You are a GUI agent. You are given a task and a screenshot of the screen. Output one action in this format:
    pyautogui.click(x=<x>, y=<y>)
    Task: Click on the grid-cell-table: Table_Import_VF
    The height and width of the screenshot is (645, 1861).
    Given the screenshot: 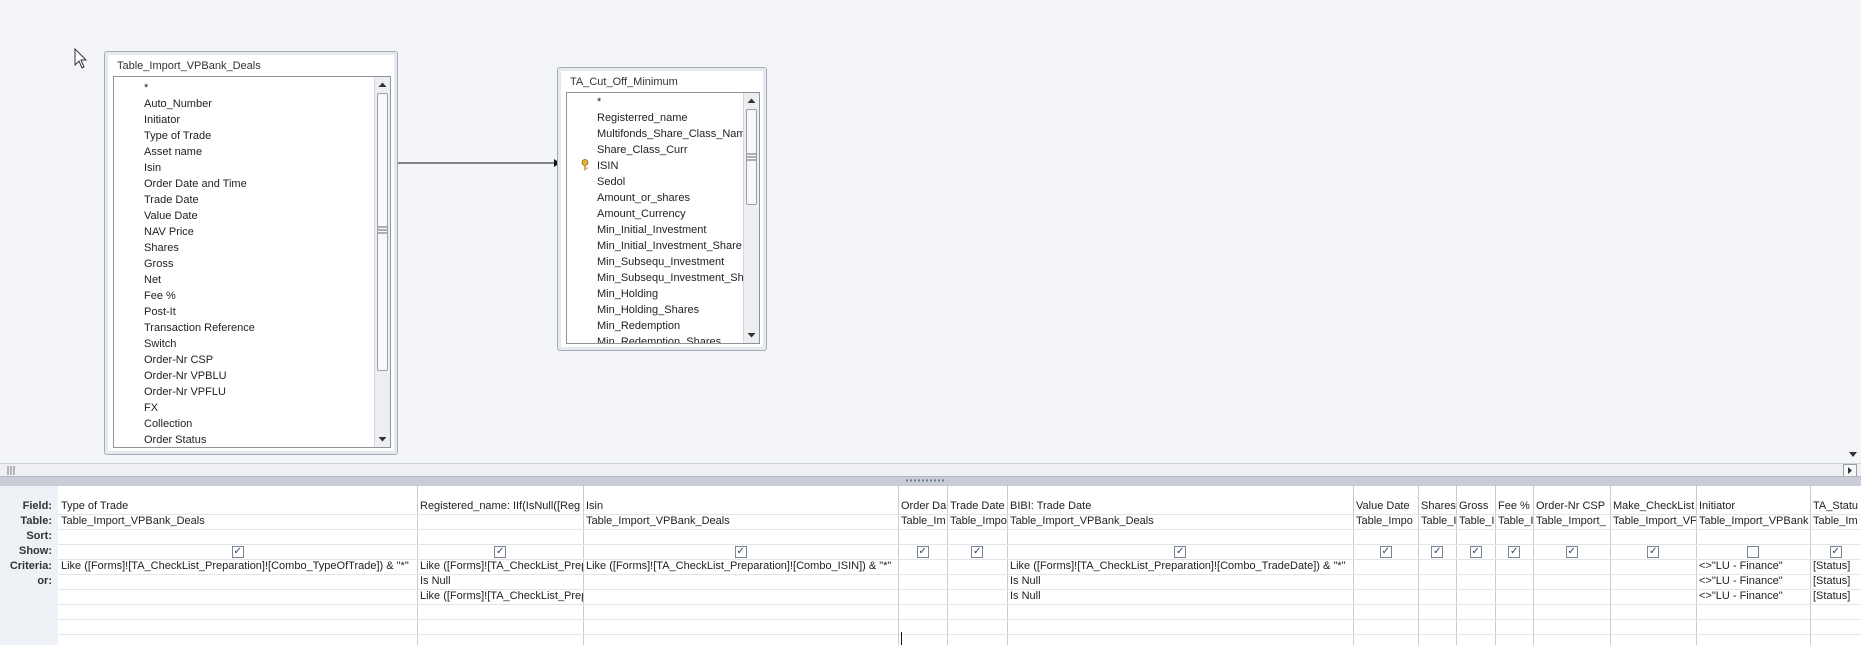 What is the action you would take?
    pyautogui.click(x=1653, y=522)
    